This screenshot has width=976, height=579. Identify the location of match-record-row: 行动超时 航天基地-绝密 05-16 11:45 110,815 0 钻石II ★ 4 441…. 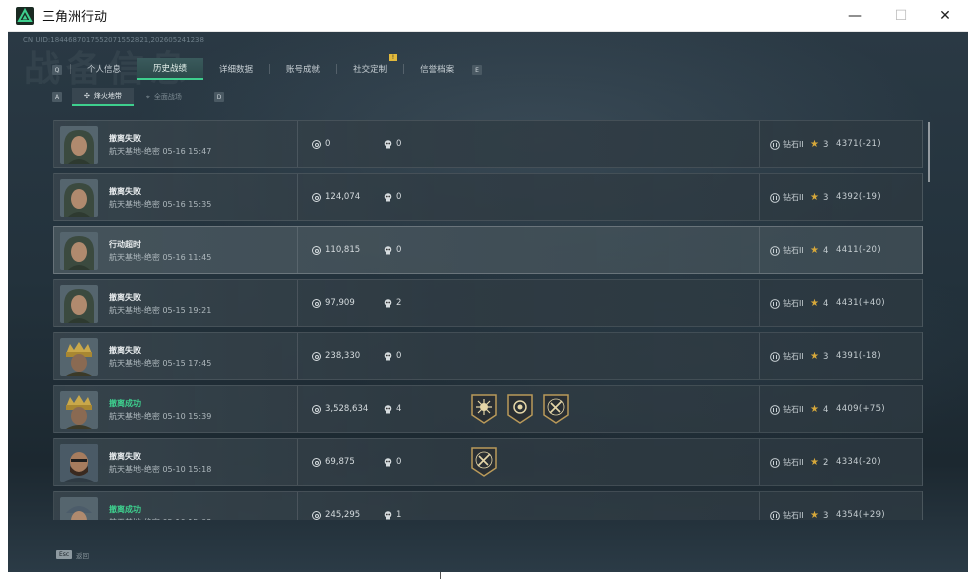
(488, 250).